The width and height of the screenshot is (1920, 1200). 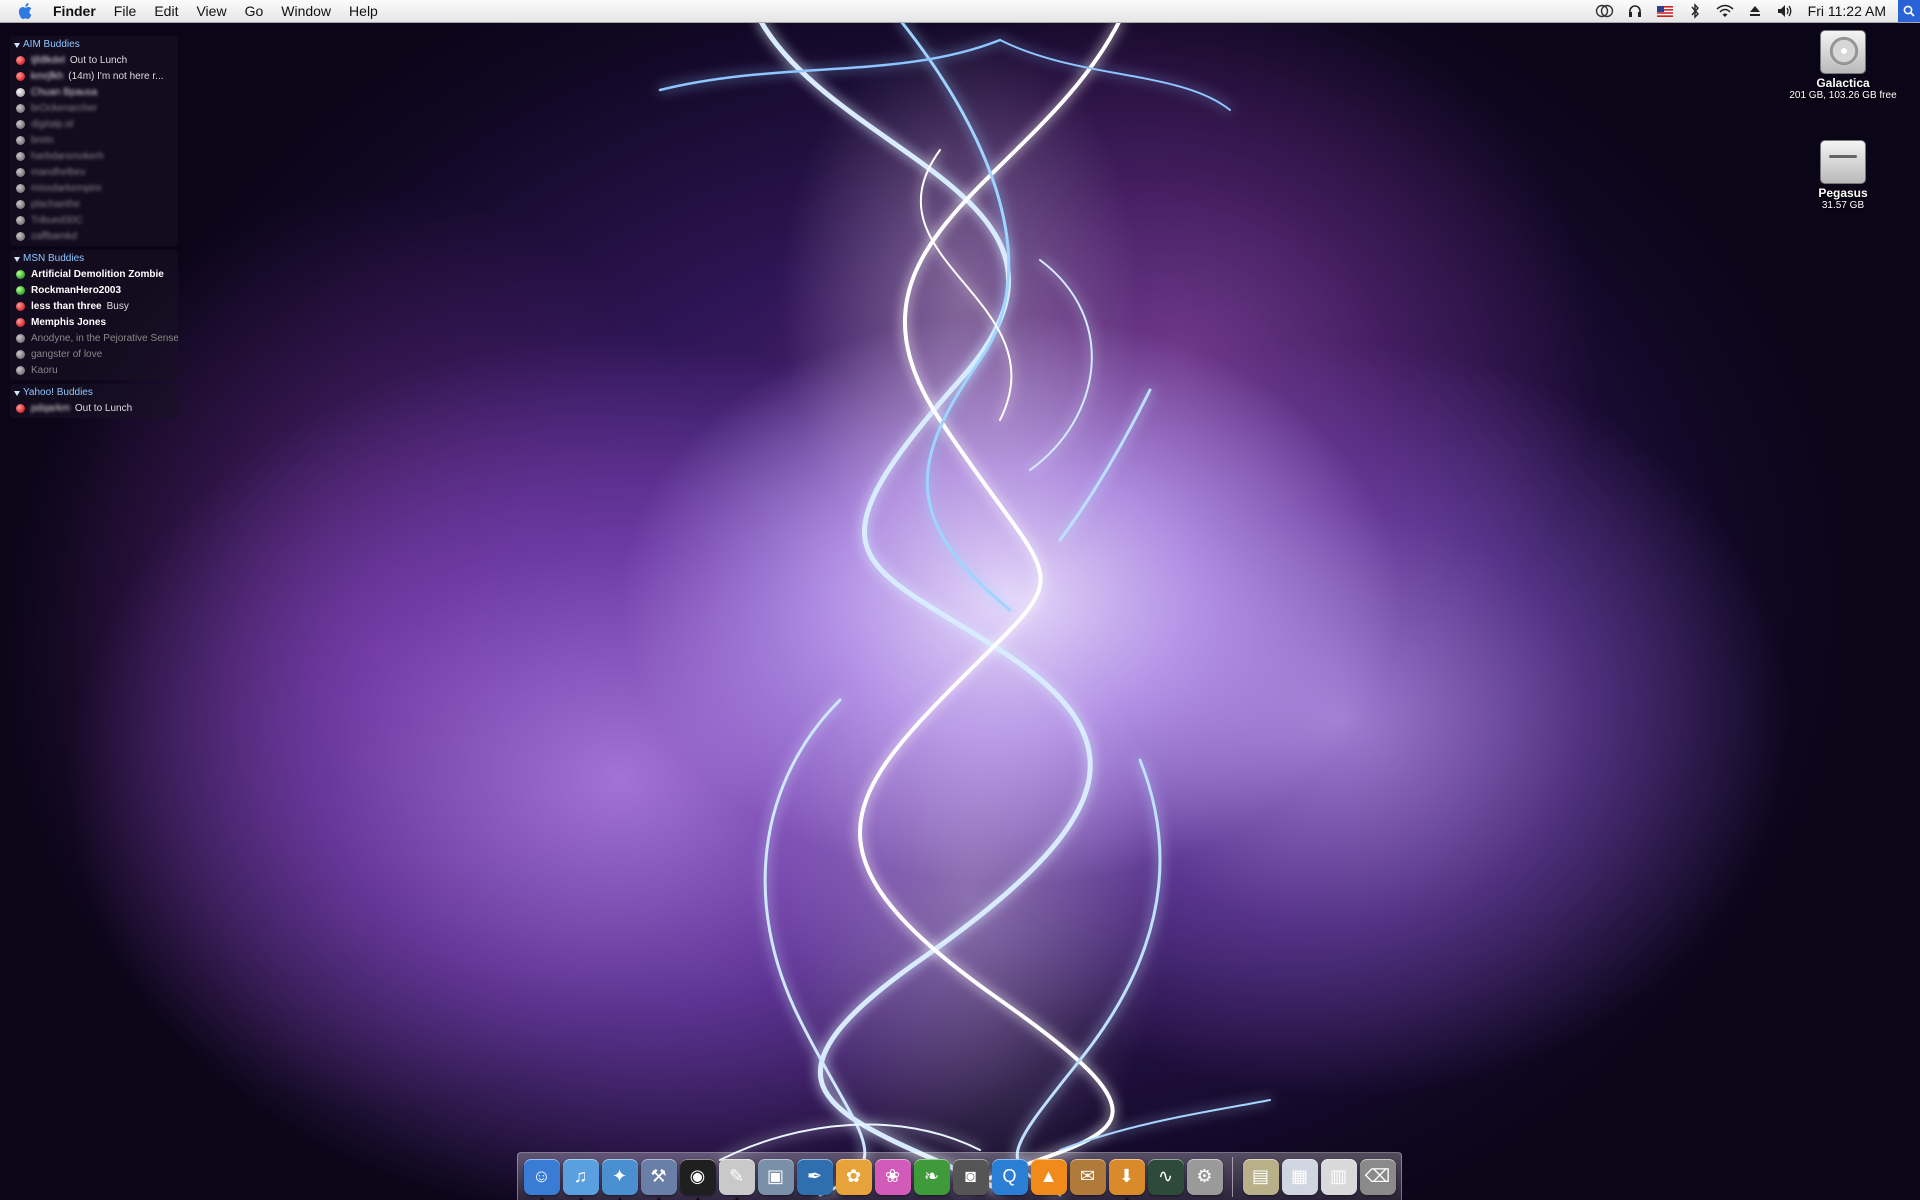 What do you see at coordinates (1605, 11) in the screenshot?
I see `timemachine-icon` at bounding box center [1605, 11].